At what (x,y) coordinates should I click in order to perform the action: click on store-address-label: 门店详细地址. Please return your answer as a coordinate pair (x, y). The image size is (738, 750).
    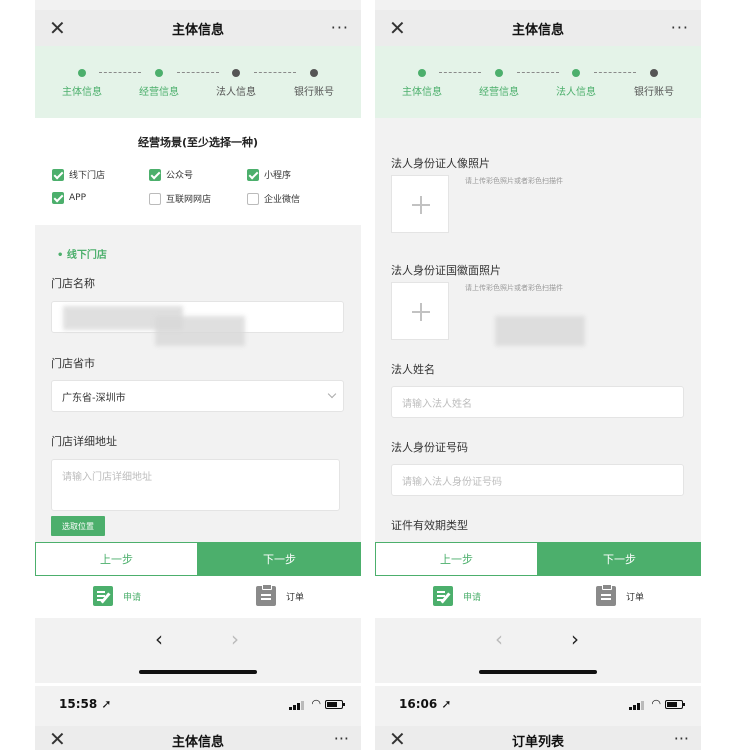
    Looking at the image, I should click on (84, 441).